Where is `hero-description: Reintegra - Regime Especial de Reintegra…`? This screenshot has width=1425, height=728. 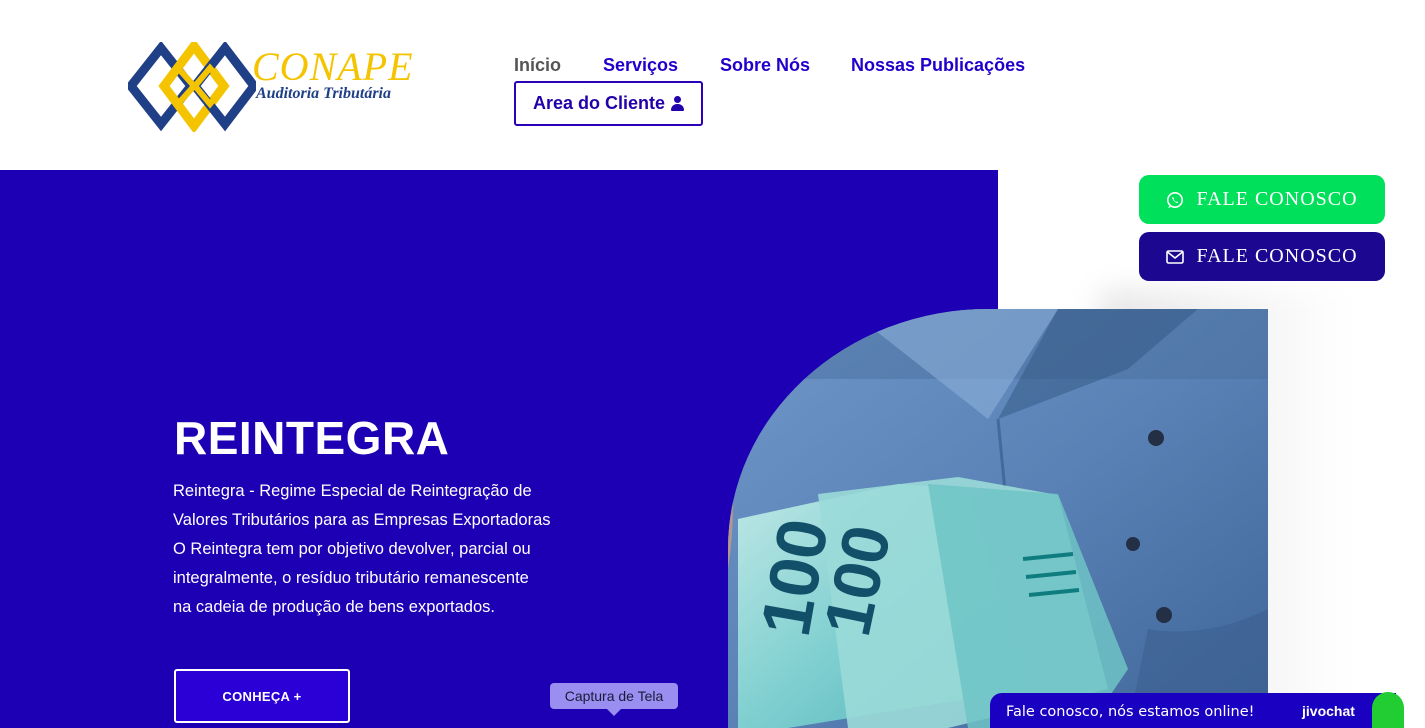
hero-description: Reintegra - Regime Especial de Reintegra… is located at coordinates (378, 549).